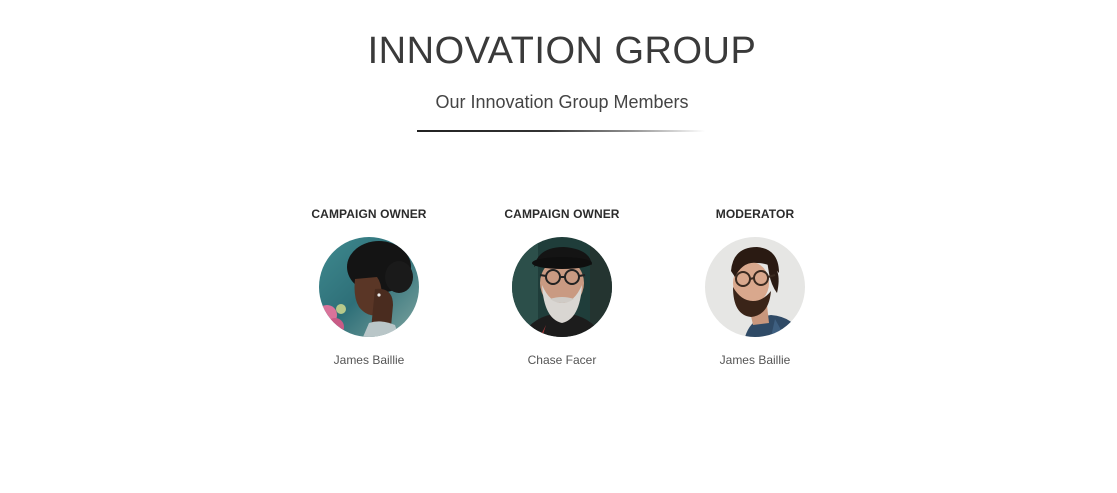  What do you see at coordinates (561, 131) in the screenshot?
I see `title-divider` at bounding box center [561, 131].